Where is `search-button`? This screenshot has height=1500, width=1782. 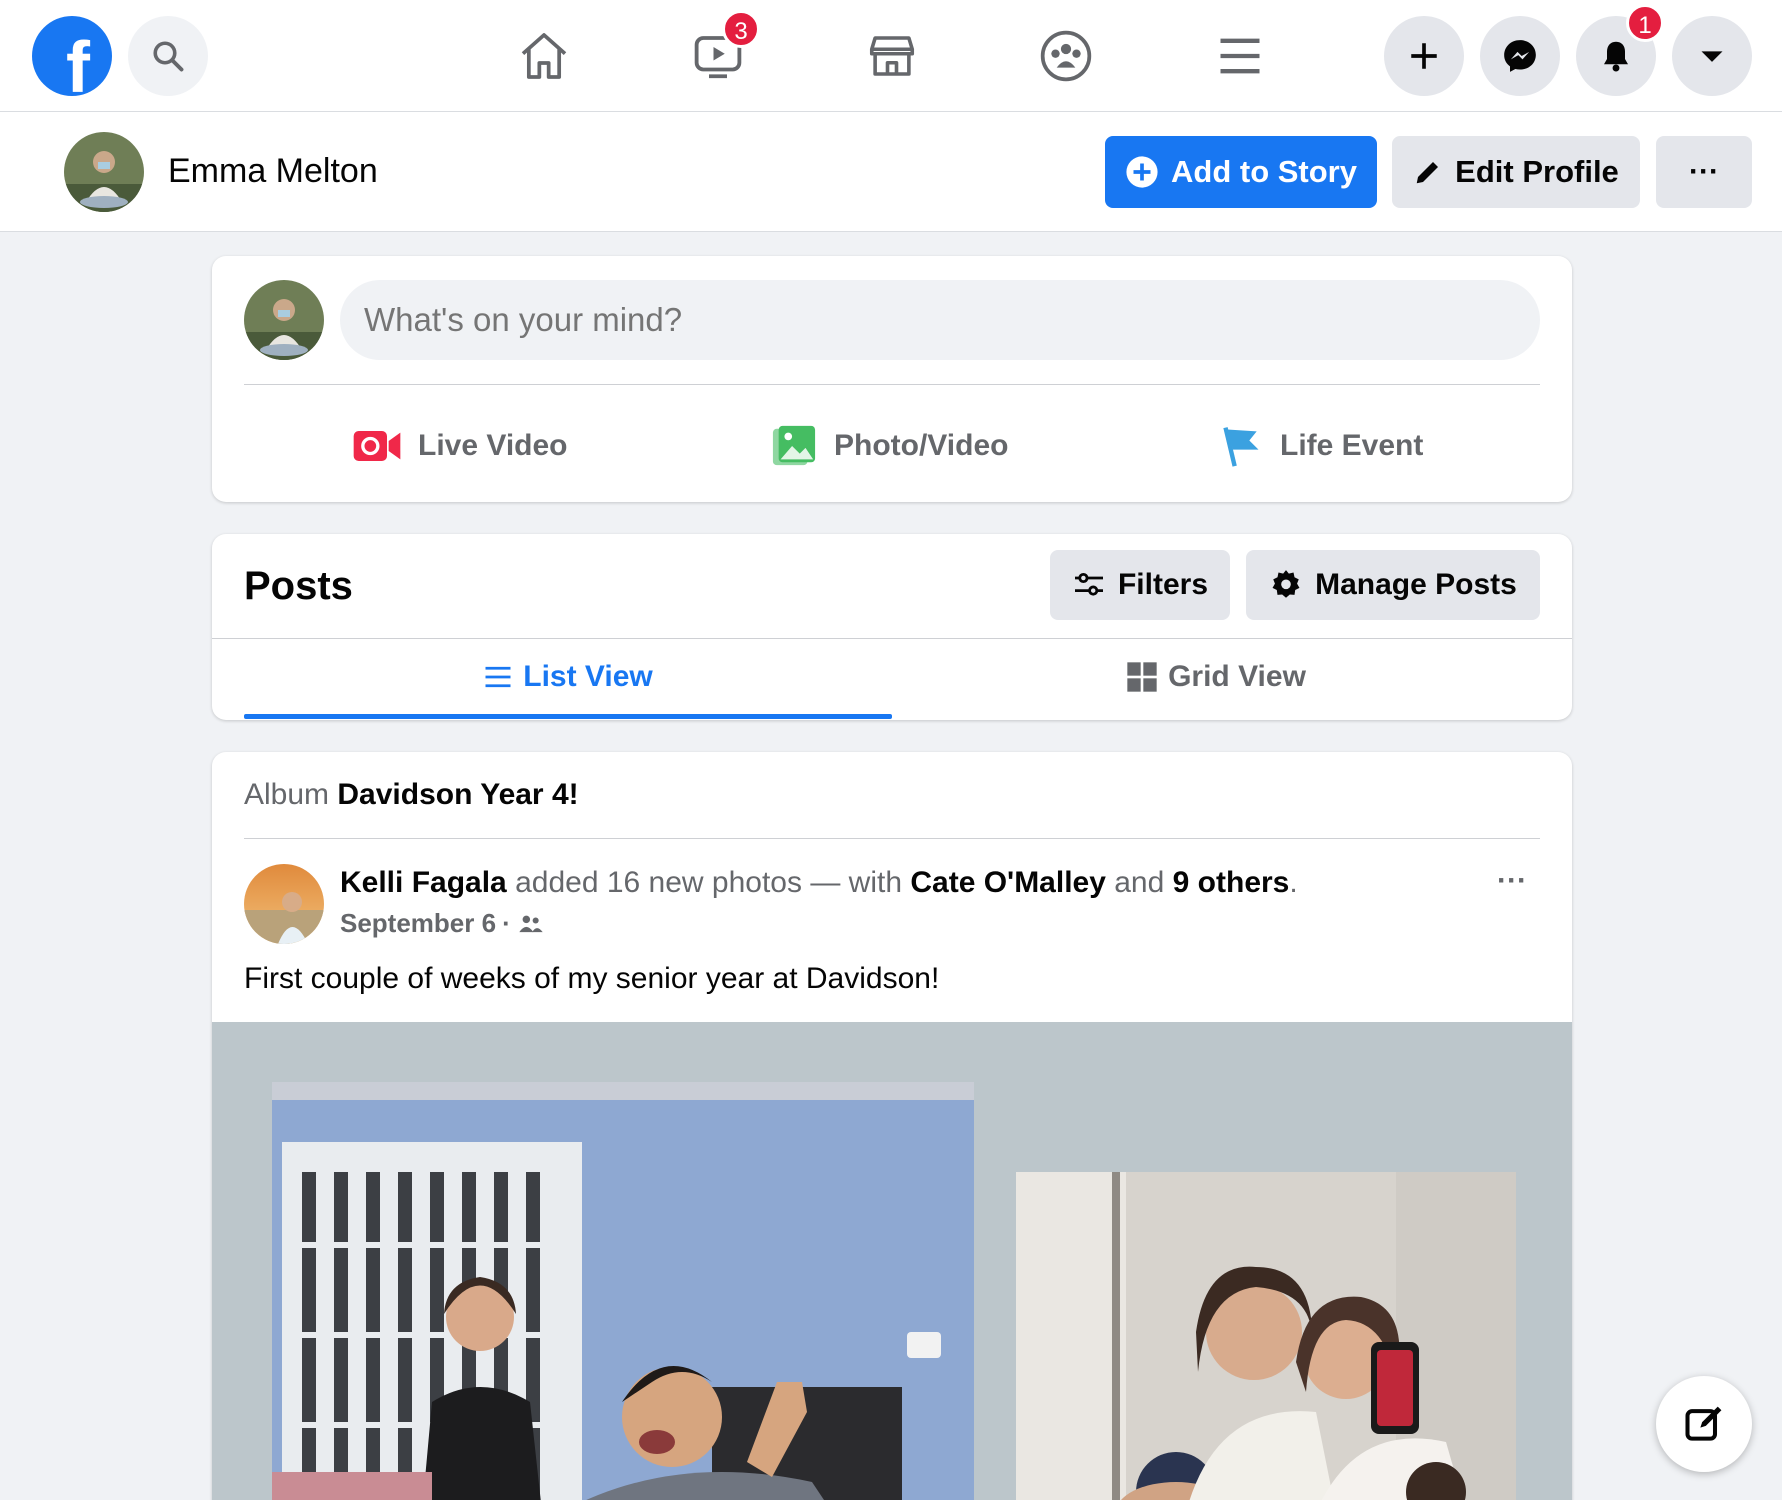
search-button is located at coordinates (168, 56).